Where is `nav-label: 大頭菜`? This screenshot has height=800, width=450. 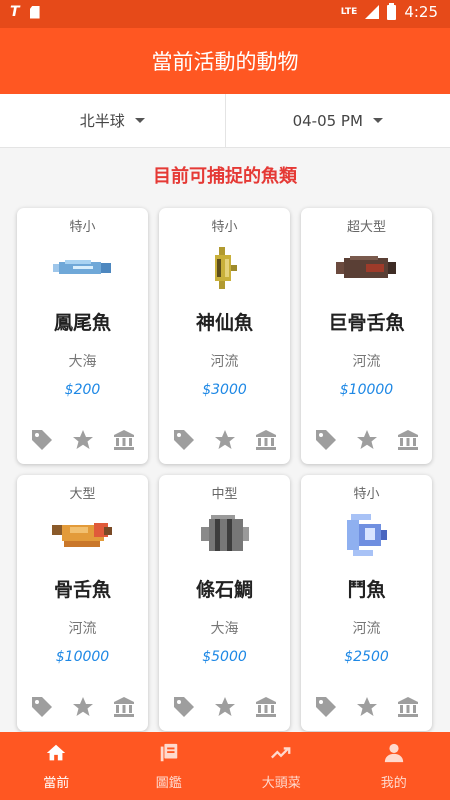 nav-label: 大頭菜 is located at coordinates (281, 783).